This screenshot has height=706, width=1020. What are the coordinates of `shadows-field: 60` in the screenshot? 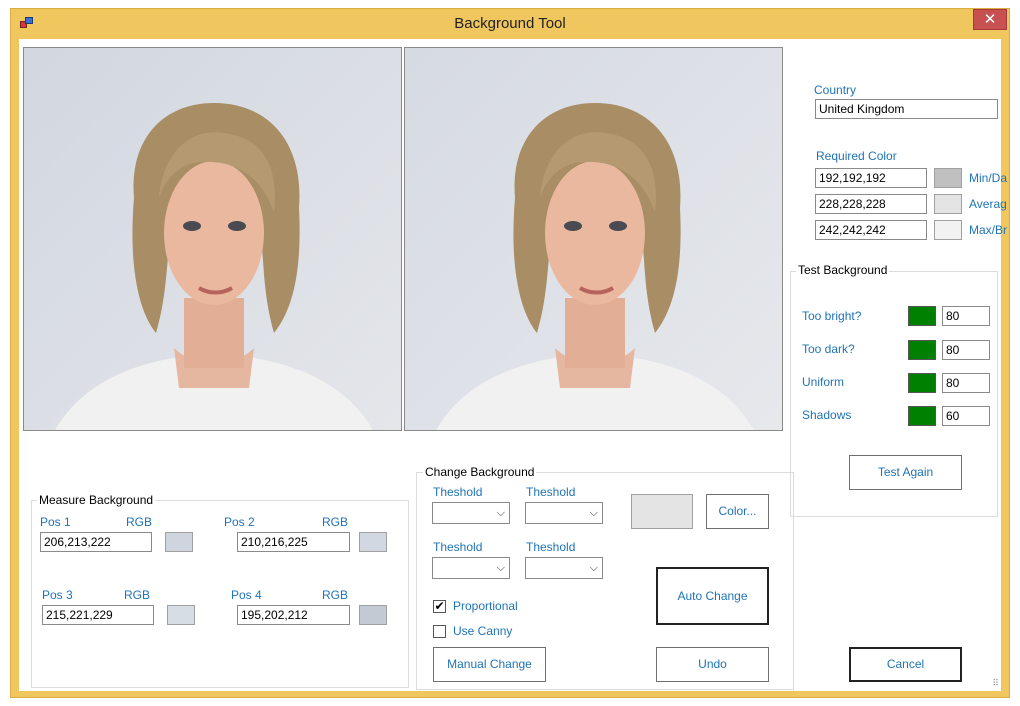 It's located at (966, 416).